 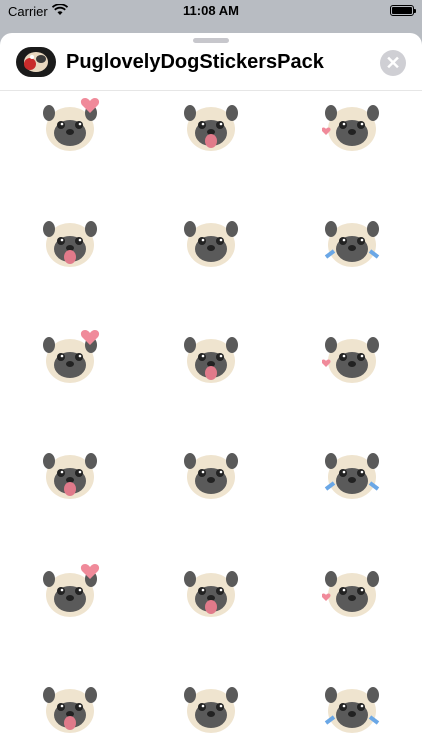 I want to click on app-icon, so click(x=36, y=62).